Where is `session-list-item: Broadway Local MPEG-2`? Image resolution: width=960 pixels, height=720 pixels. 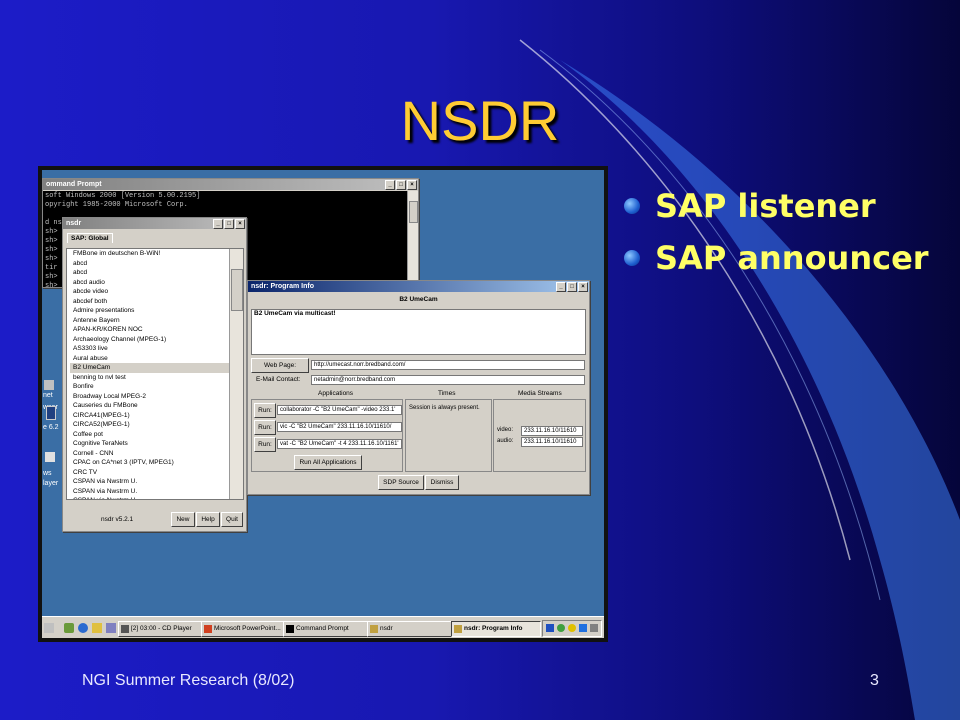 session-list-item: Broadway Local MPEG-2 is located at coordinates (156, 397).